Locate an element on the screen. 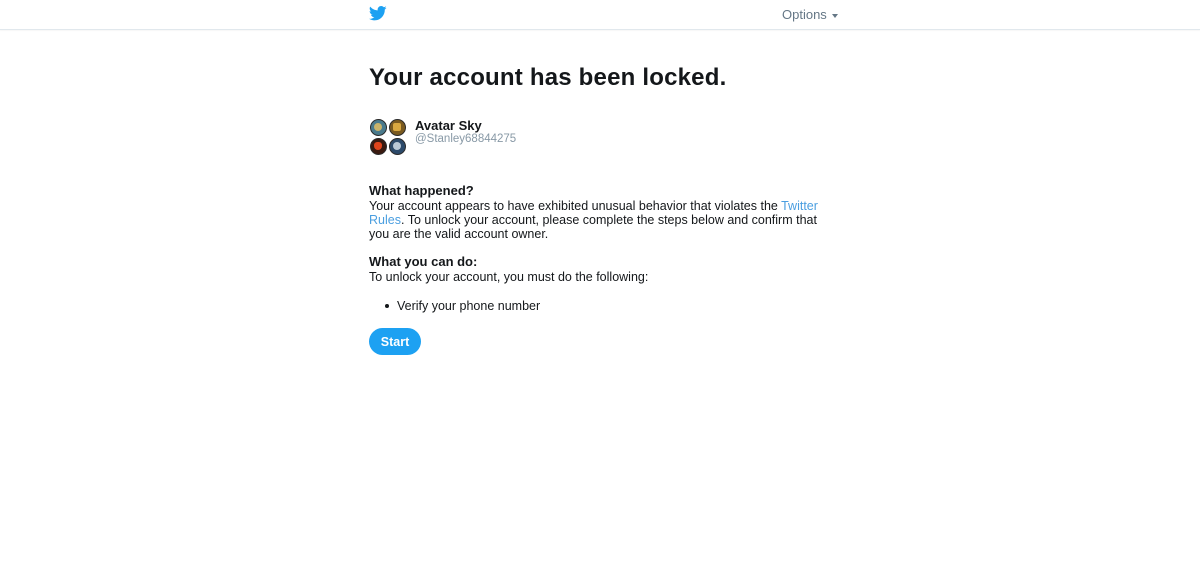 The image size is (1200, 565). avatar is located at coordinates (388, 137).